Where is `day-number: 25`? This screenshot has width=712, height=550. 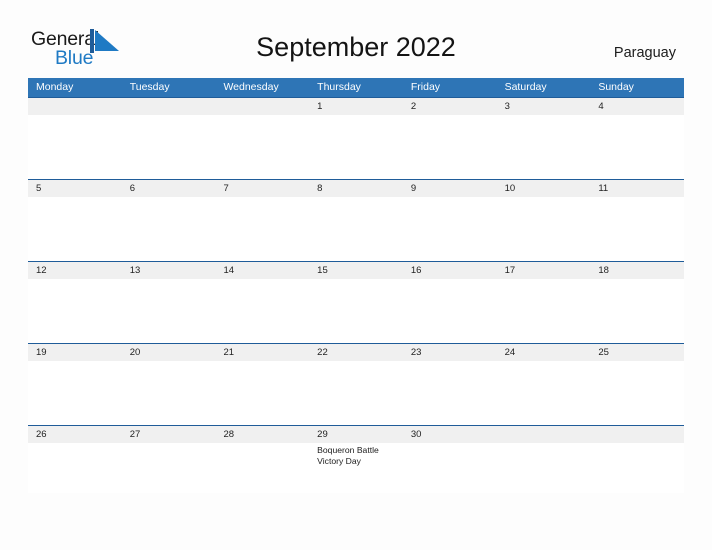
day-number: 25 is located at coordinates (637, 352).